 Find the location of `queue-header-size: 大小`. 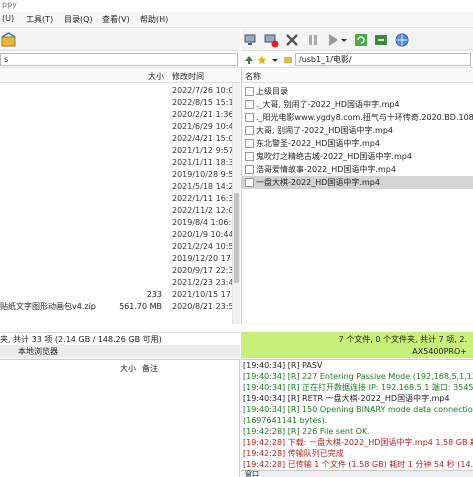

queue-header-size: 大小 is located at coordinates (128, 368).